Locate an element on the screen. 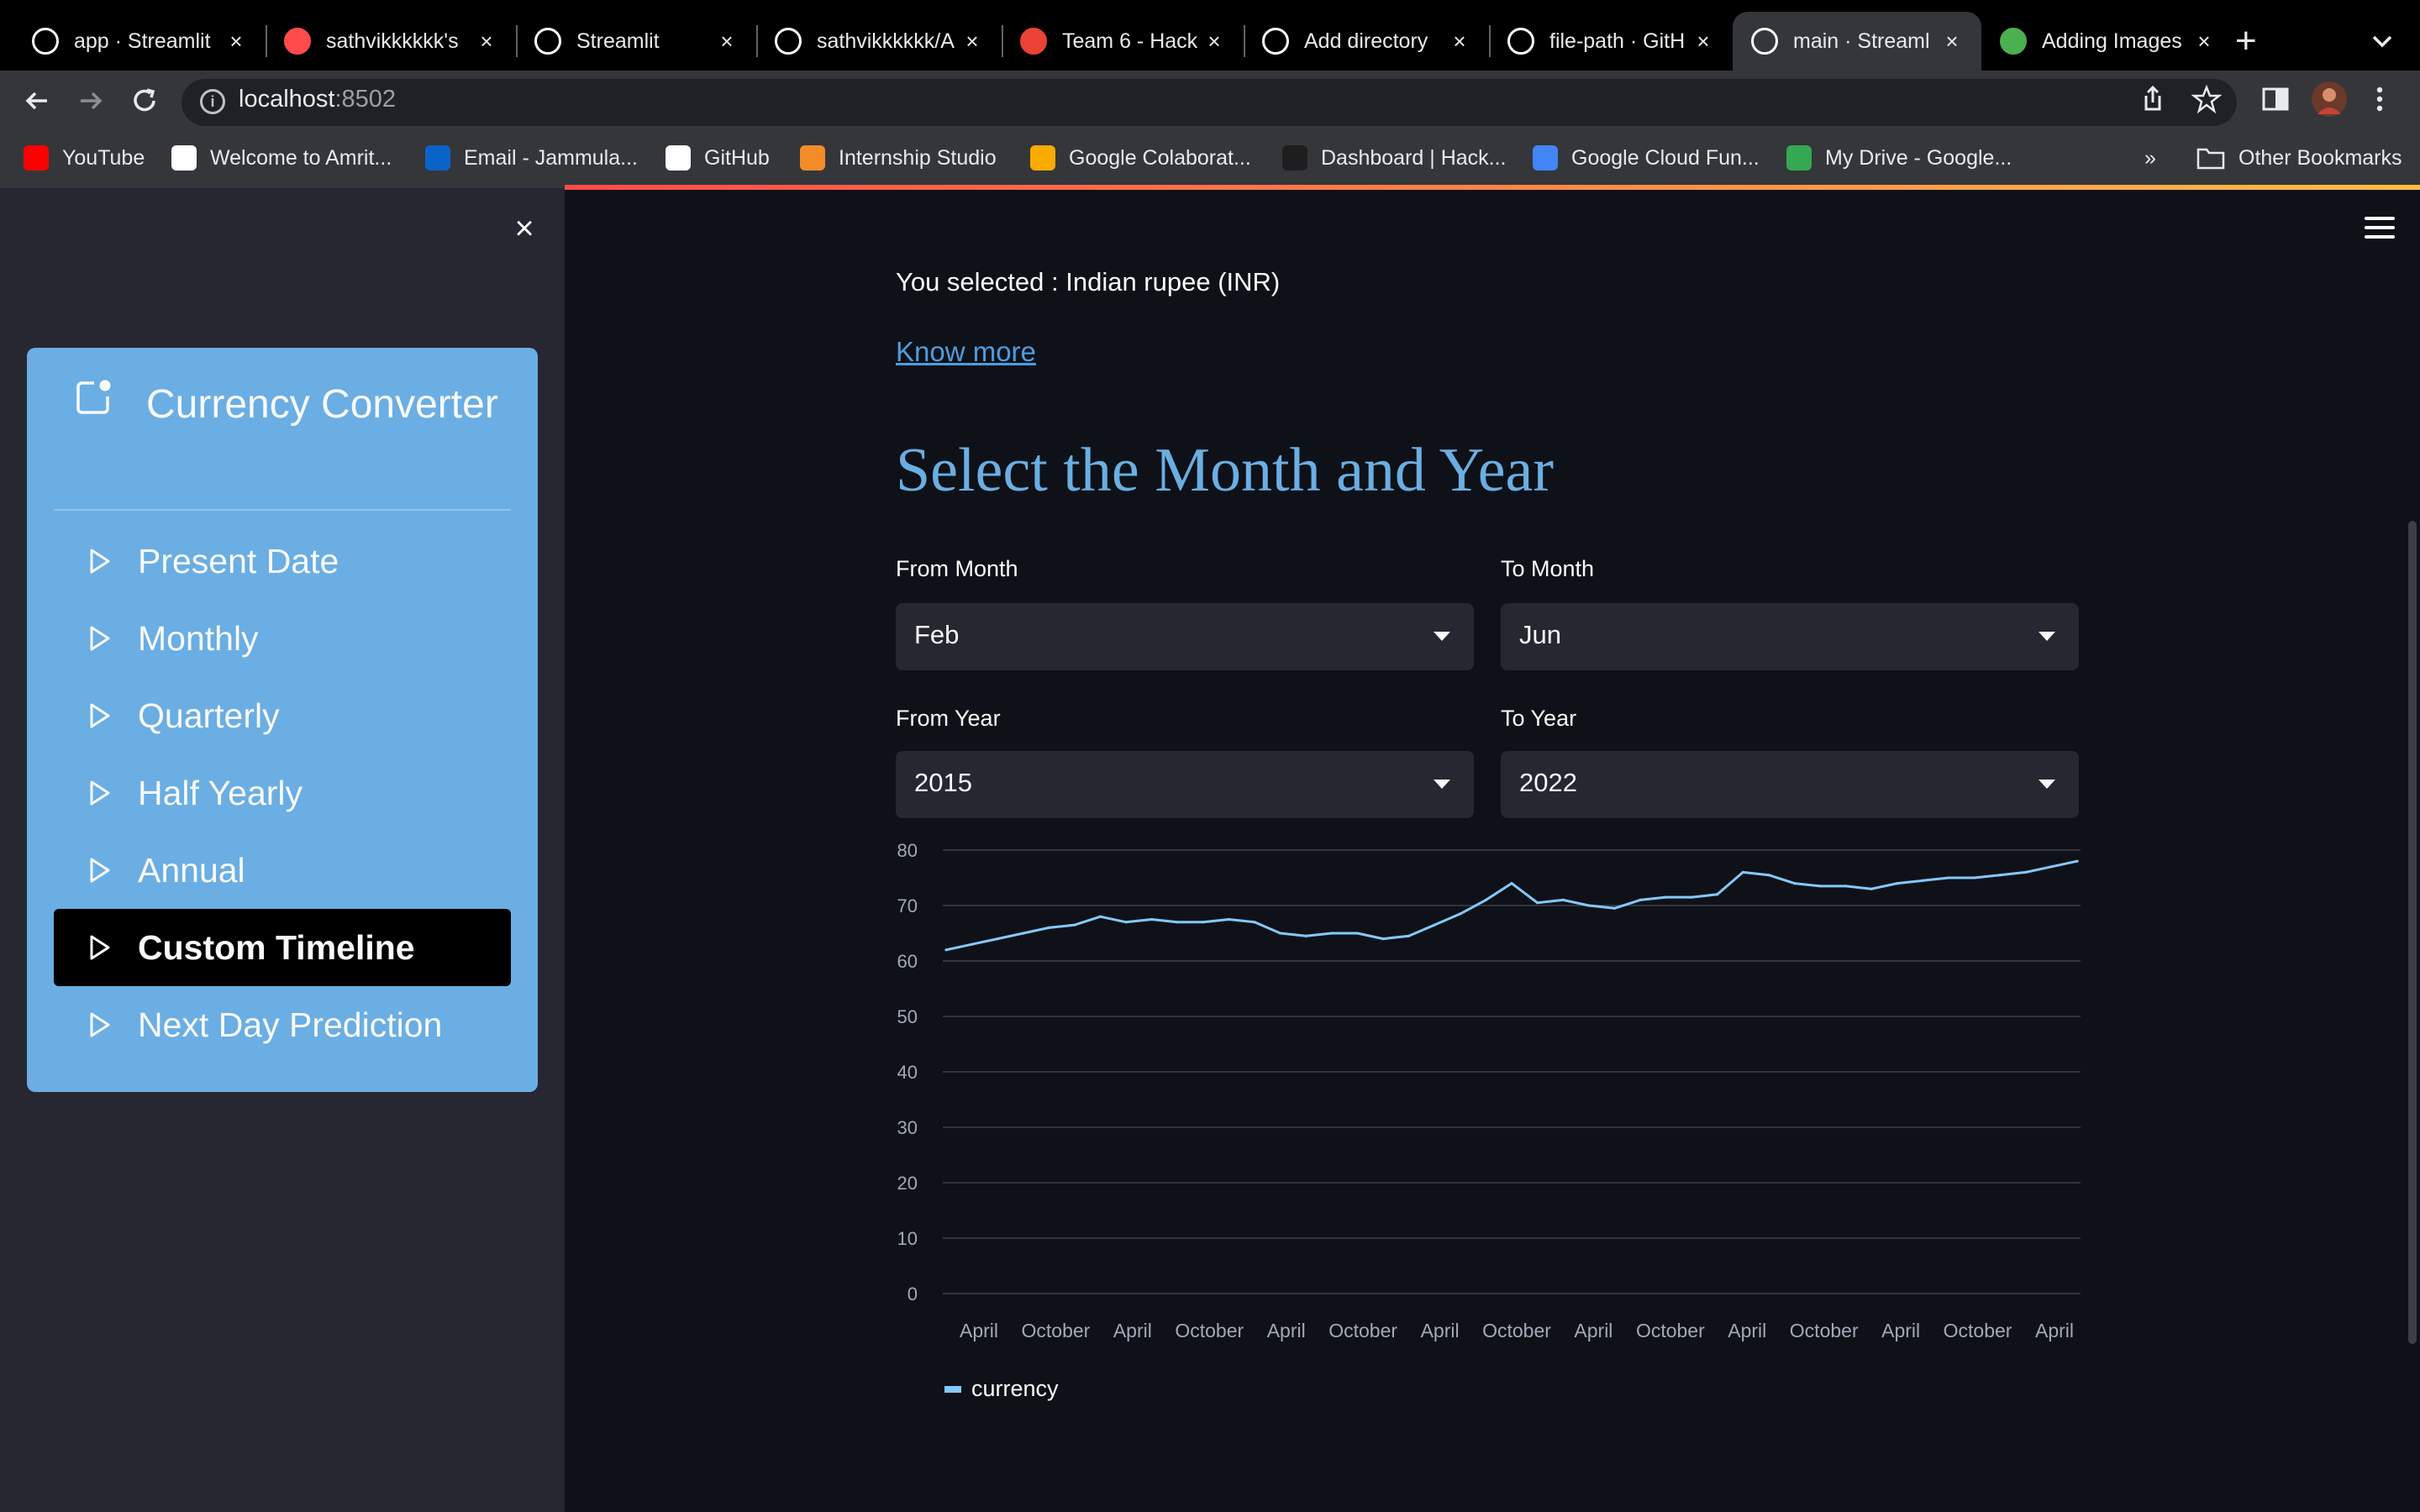 The height and width of the screenshot is (1512, 2420). other-bookmarks-folder: Other Bookmarks is located at coordinates (2299, 158).